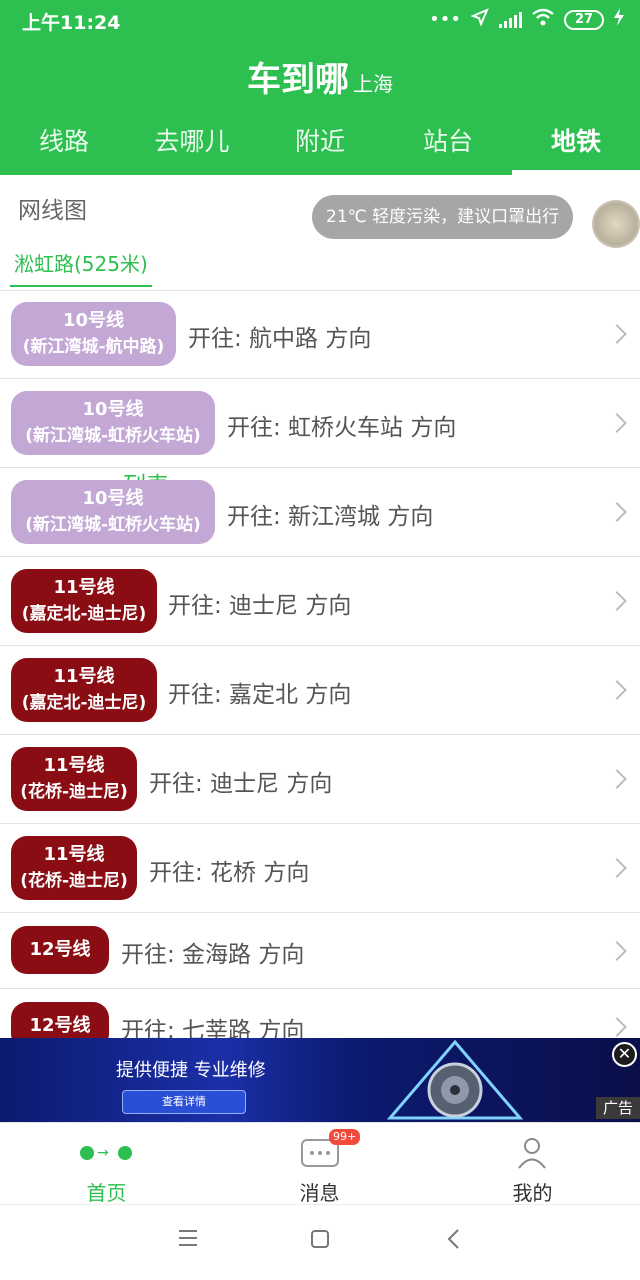  What do you see at coordinates (319, 1193) in the screenshot?
I see `nav-messages-label: 消息` at bounding box center [319, 1193].